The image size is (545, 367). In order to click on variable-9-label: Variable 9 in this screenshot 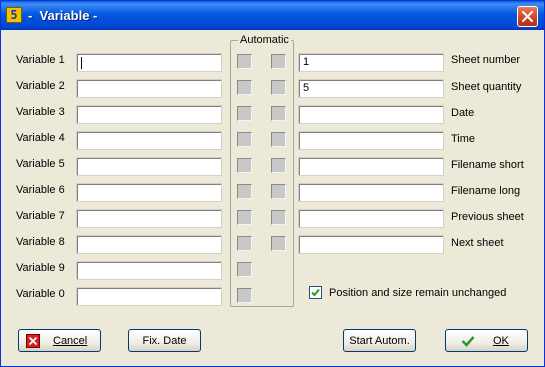, I will do `click(40, 268)`.